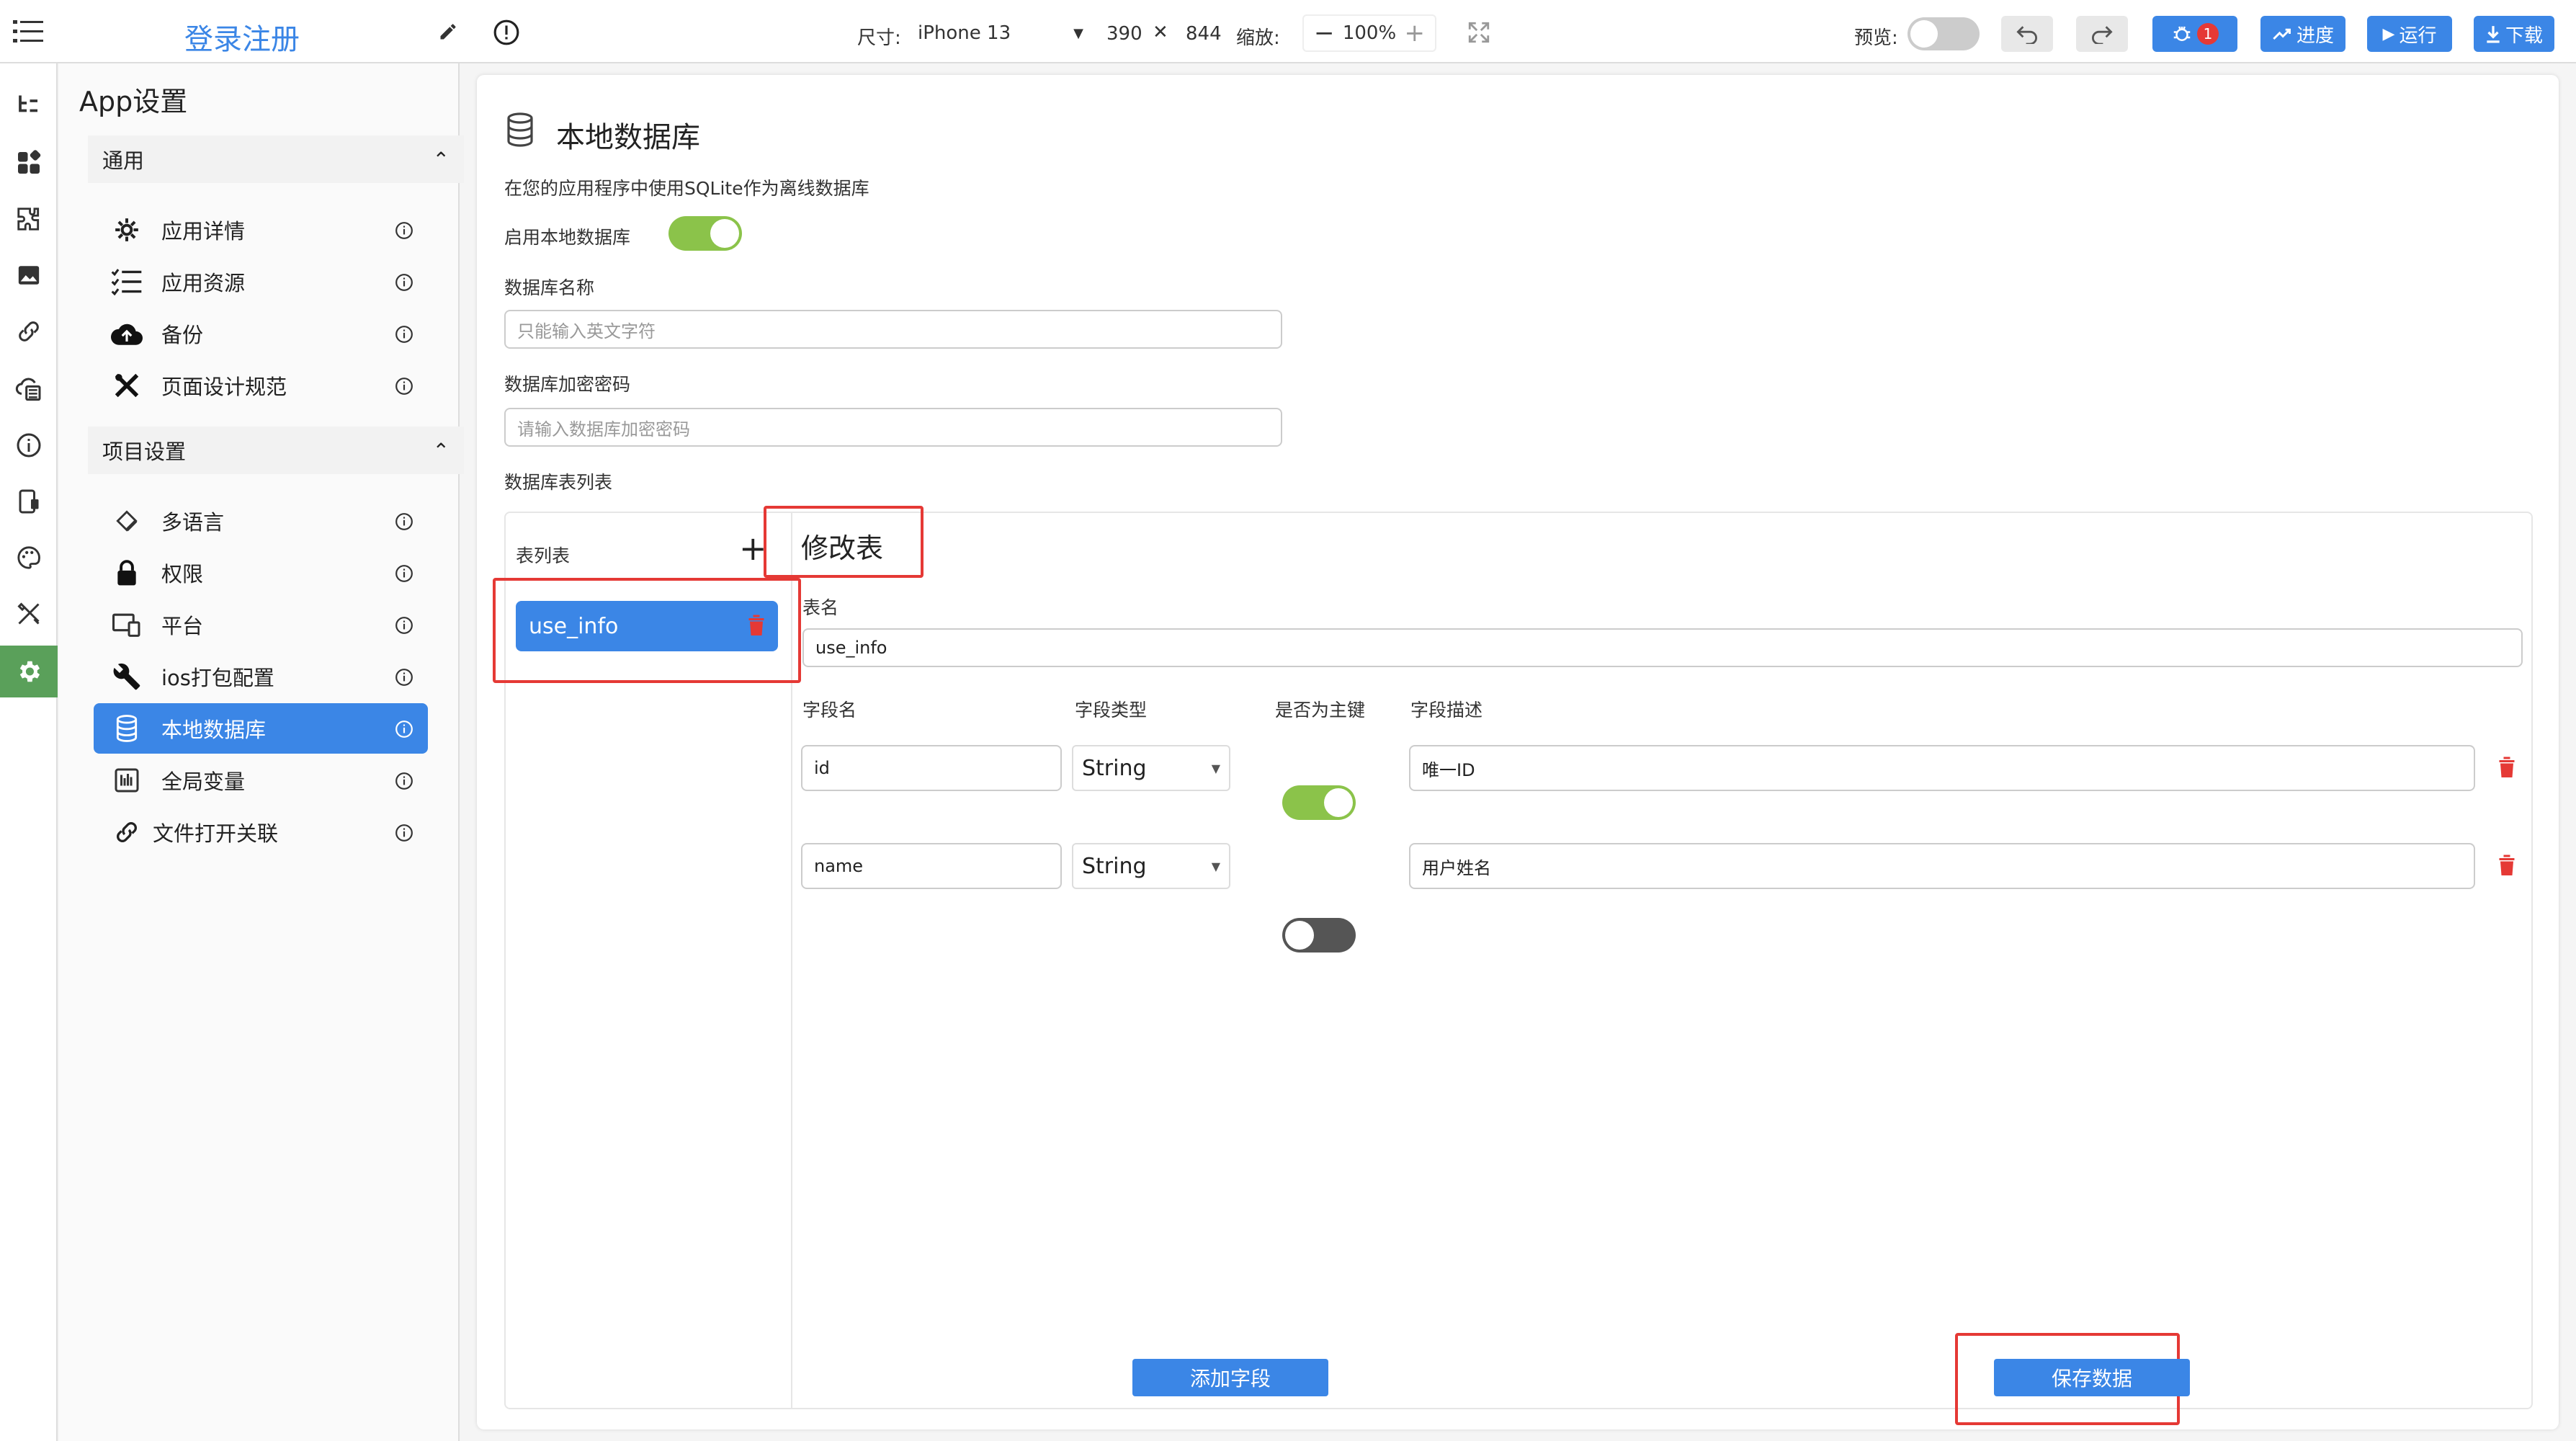 This screenshot has width=2576, height=1441. Describe the element at coordinates (1479, 34) in the screenshot. I see `fullscreen-icon` at that location.